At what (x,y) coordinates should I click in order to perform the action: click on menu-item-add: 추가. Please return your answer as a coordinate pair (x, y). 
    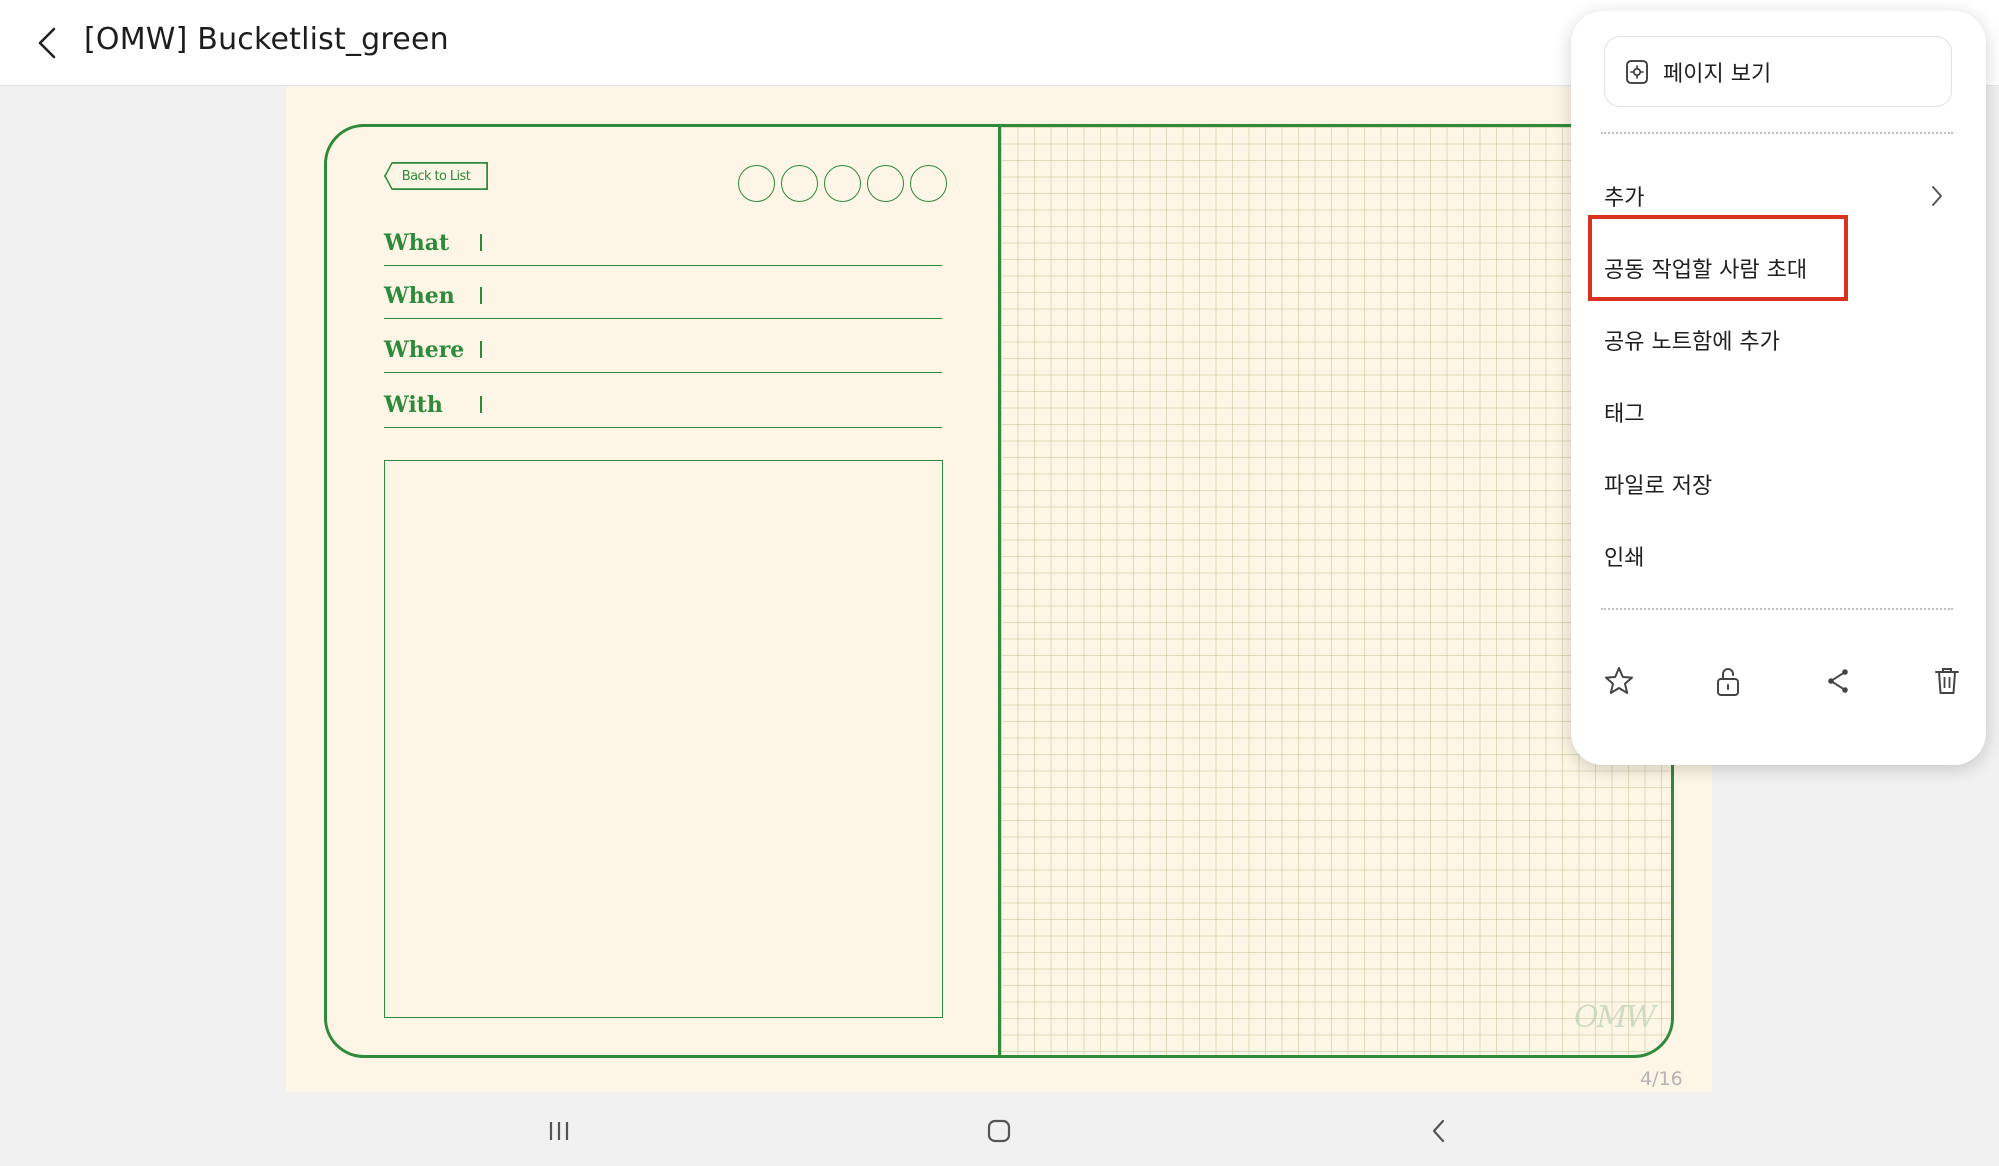
    Looking at the image, I should click on (1779, 196).